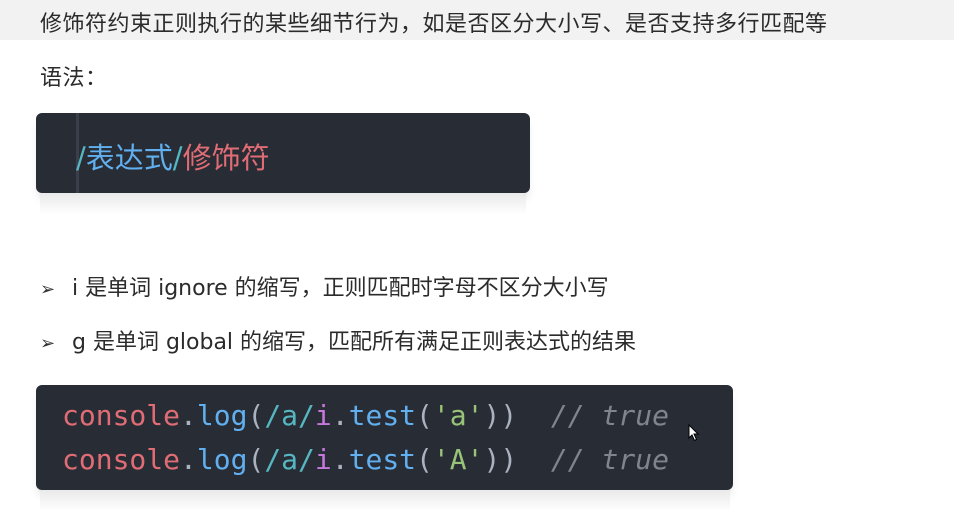  I want to click on code-string: 'a', so click(458, 415).